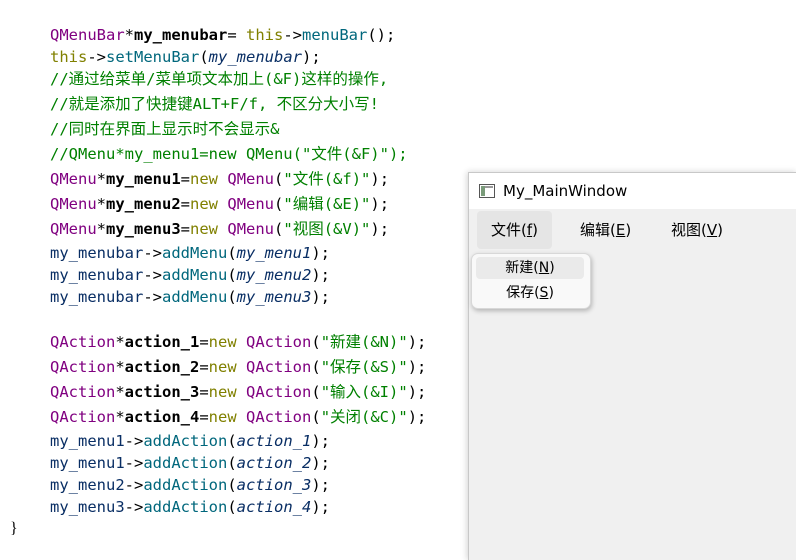 This screenshot has height=560, width=796. Describe the element at coordinates (274, 275) in the screenshot. I see `code-token: my_menu2` at that location.